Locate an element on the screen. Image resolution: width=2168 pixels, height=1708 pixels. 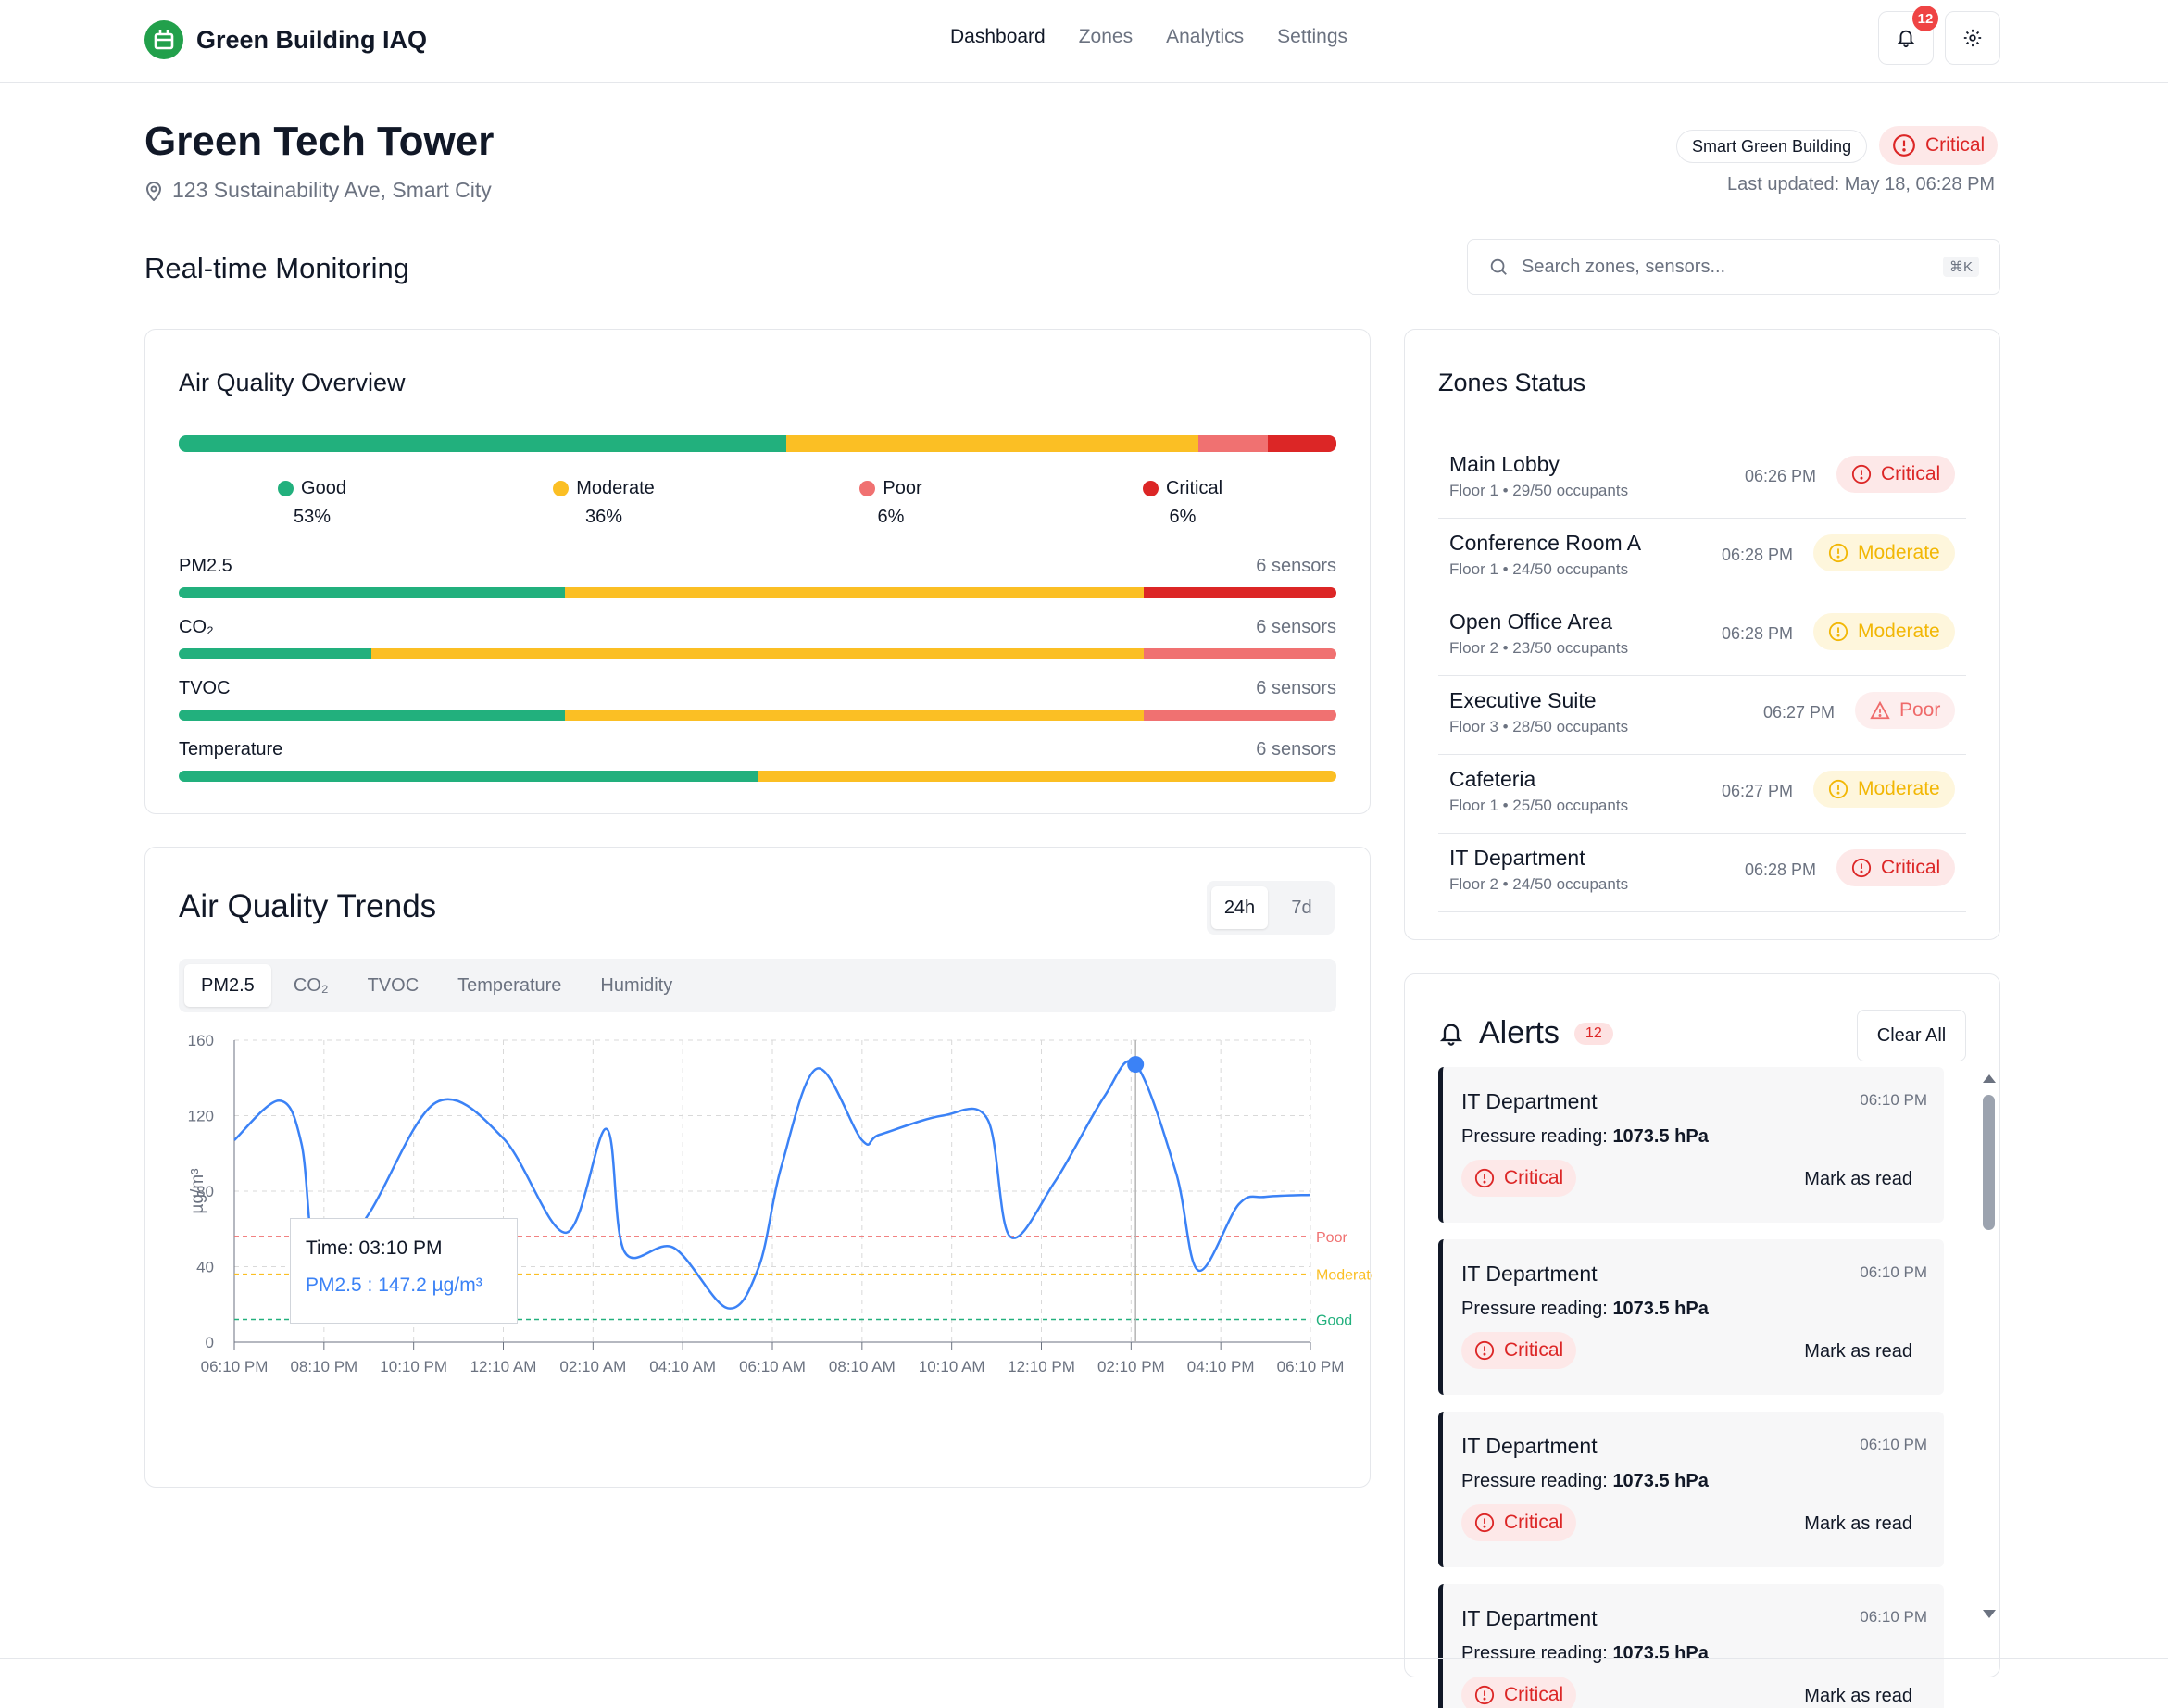
threshold-label-poor: Poor is located at coordinates (1331, 1238).